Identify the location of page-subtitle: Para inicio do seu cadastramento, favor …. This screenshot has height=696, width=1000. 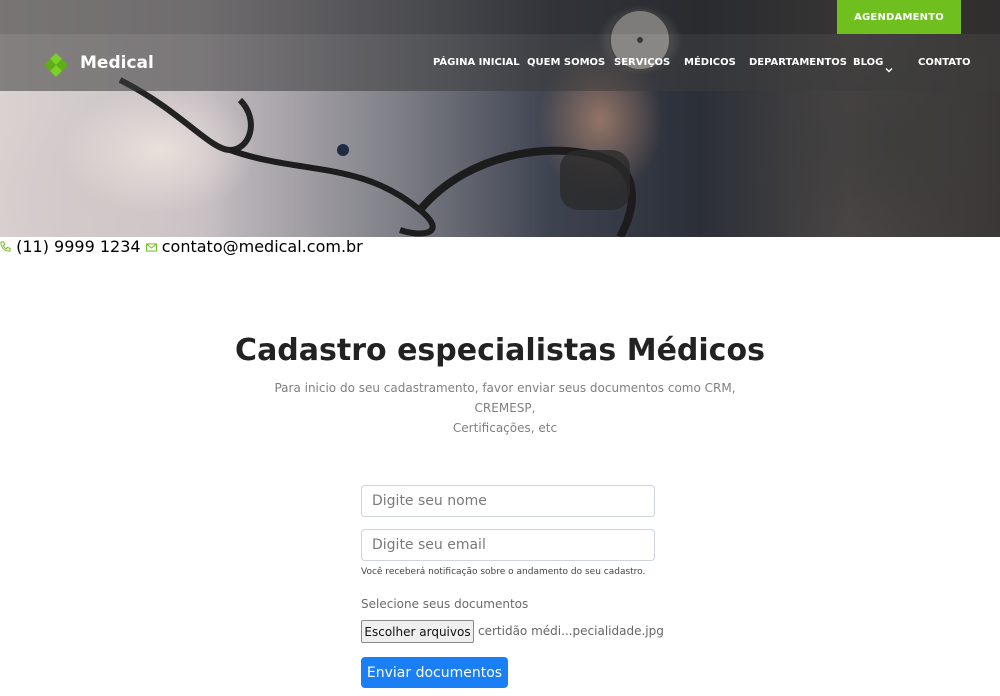
(505, 408).